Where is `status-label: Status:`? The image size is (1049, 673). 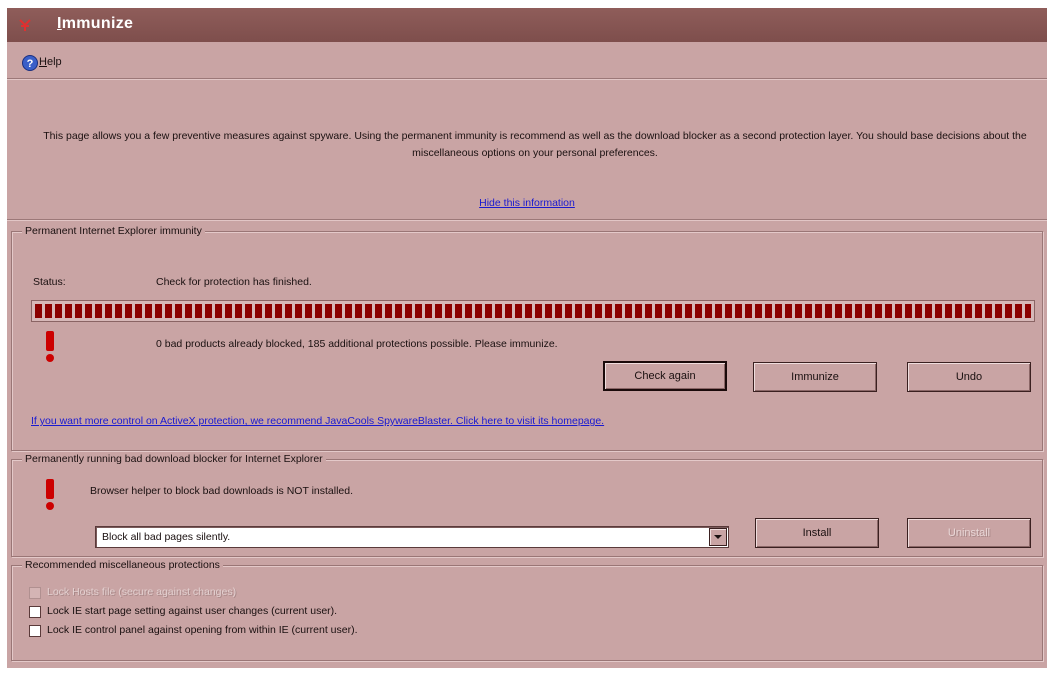 status-label: Status: is located at coordinates (49, 282).